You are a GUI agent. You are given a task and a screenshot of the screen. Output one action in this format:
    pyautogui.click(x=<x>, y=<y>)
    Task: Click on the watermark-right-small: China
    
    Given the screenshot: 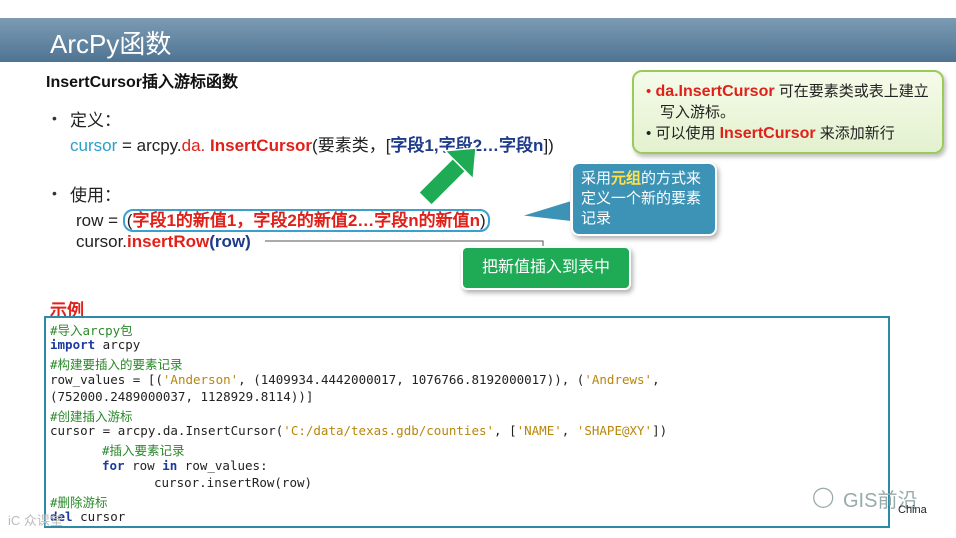 What is the action you would take?
    pyautogui.click(x=912, y=510)
    